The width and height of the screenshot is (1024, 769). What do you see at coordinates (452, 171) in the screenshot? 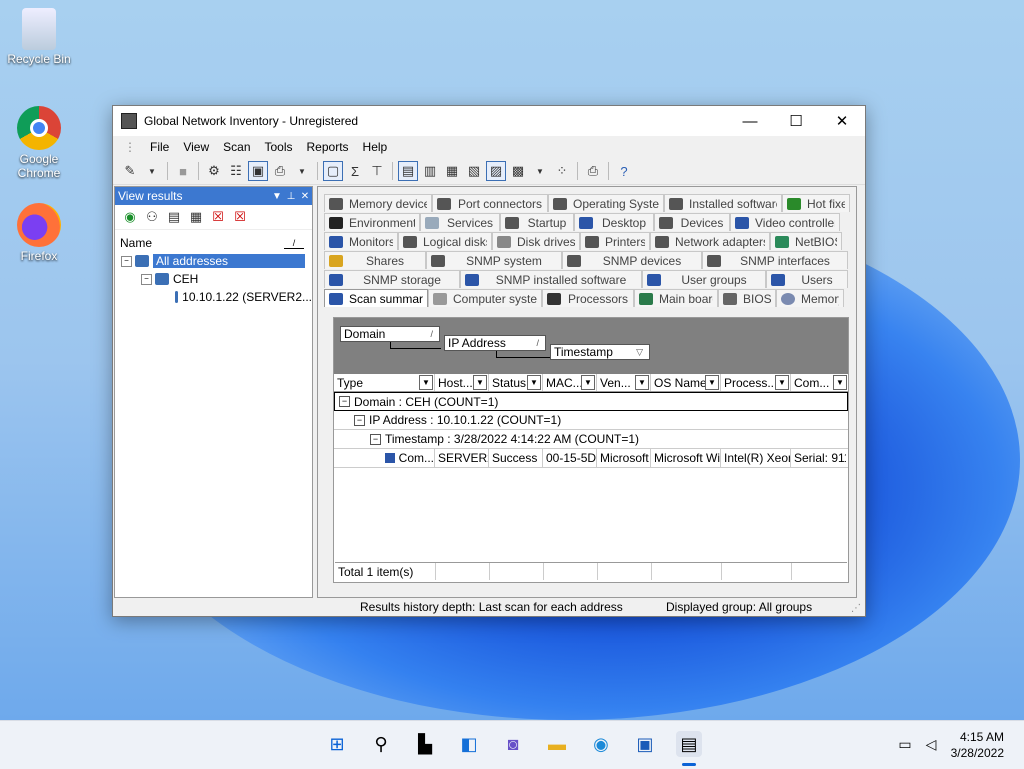
I see `layout-3-icon: ▦` at bounding box center [452, 171].